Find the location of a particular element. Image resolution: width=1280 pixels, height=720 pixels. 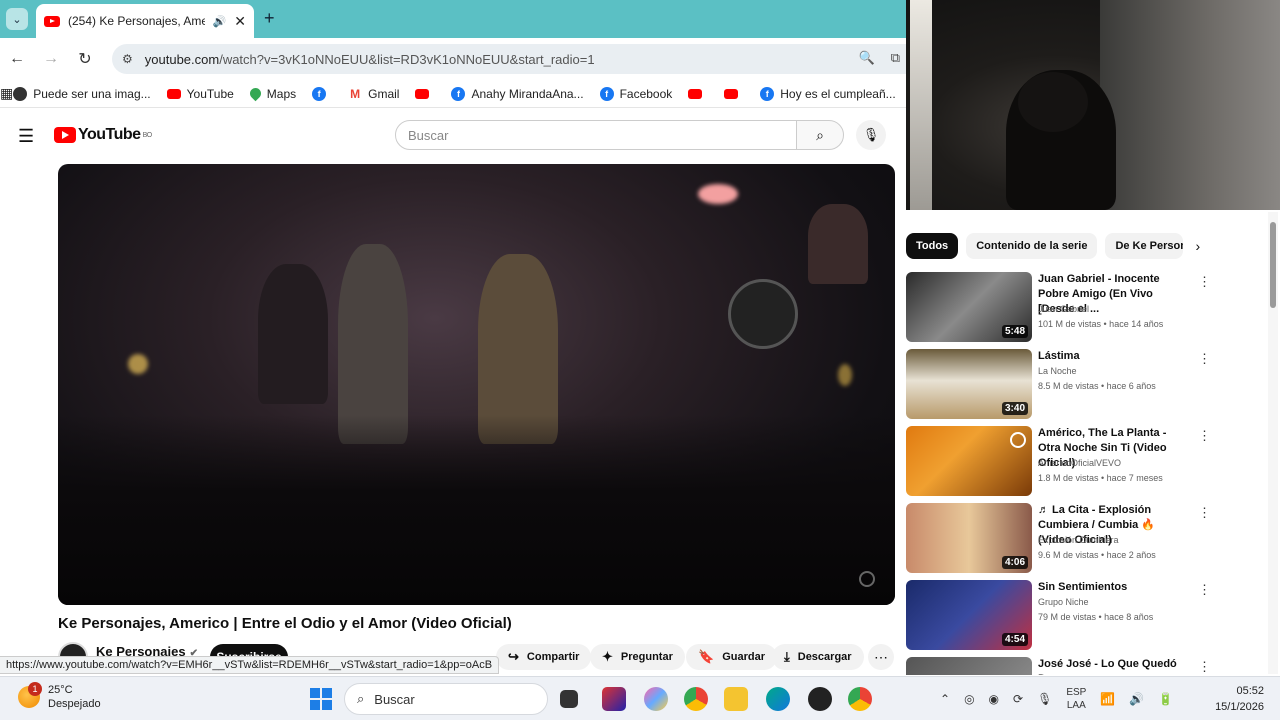

video-thumbnail: 5:48 is located at coordinates (969, 307).